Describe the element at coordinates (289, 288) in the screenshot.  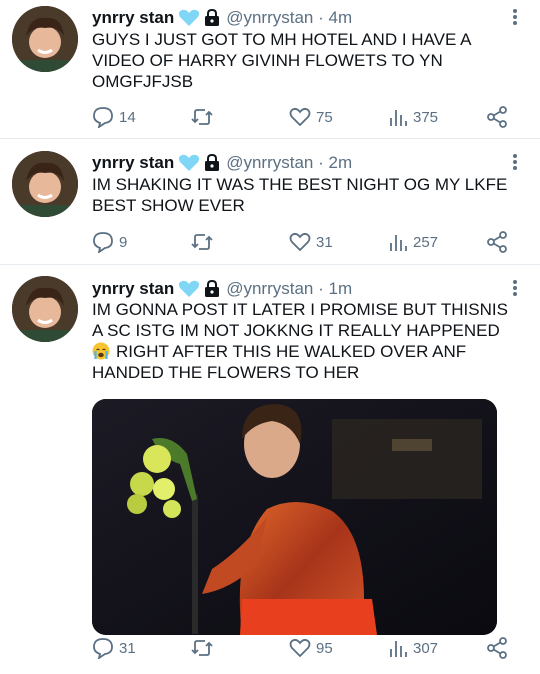
I see `handle-and-time: @ynrrystan · 1m` at that location.